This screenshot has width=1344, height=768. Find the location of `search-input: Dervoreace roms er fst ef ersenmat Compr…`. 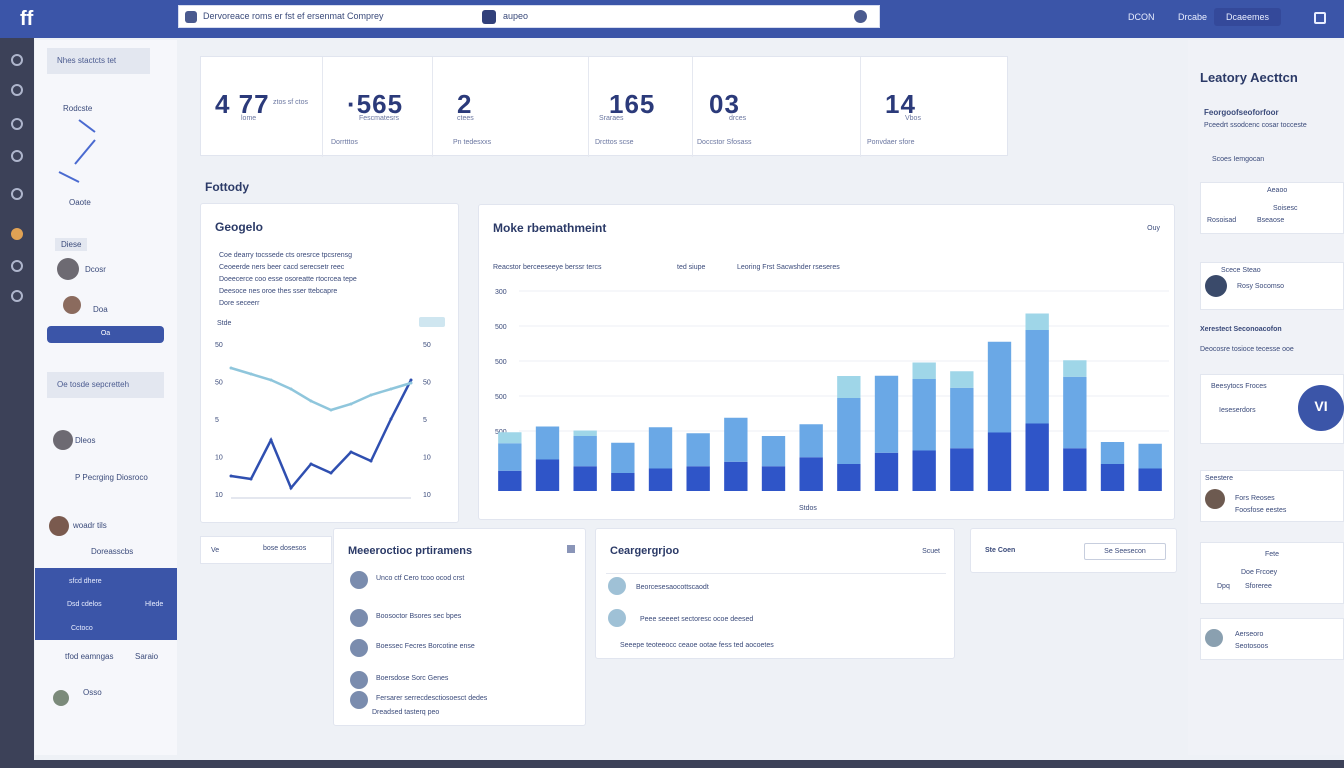

search-input: Dervoreace roms er fst ef ersenmat Compr… is located at coordinates (293, 16).